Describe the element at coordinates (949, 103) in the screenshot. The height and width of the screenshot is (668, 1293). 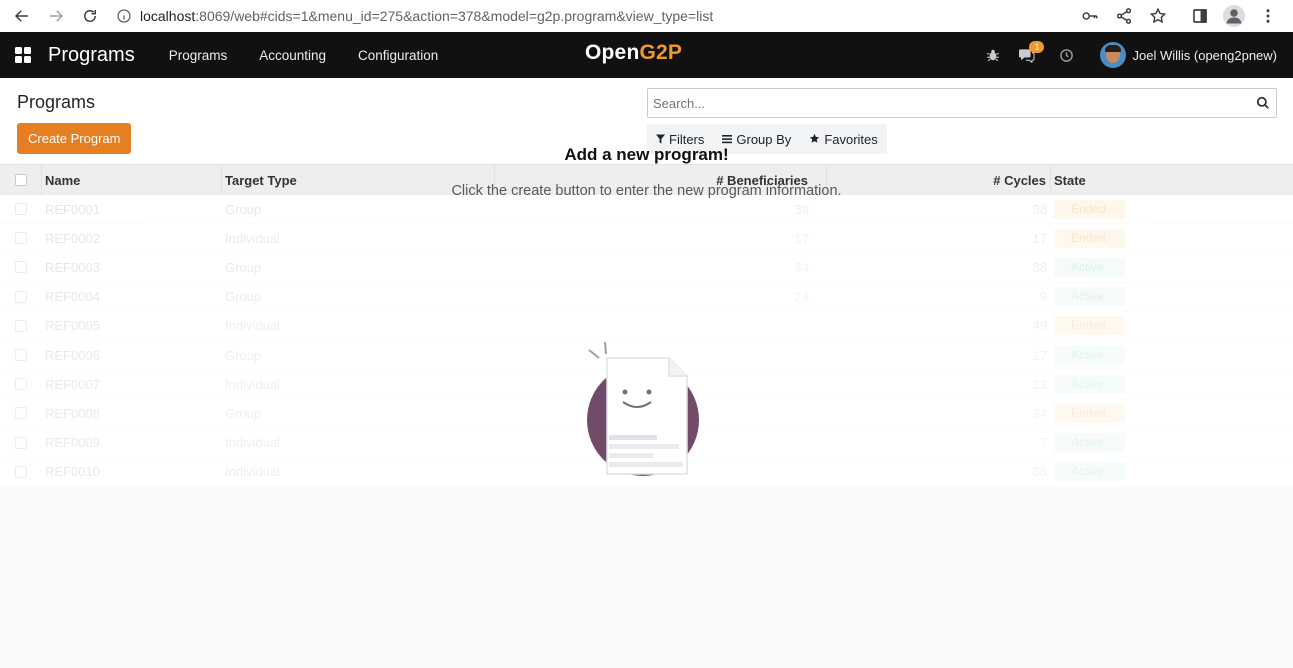
I see `search-input` at that location.